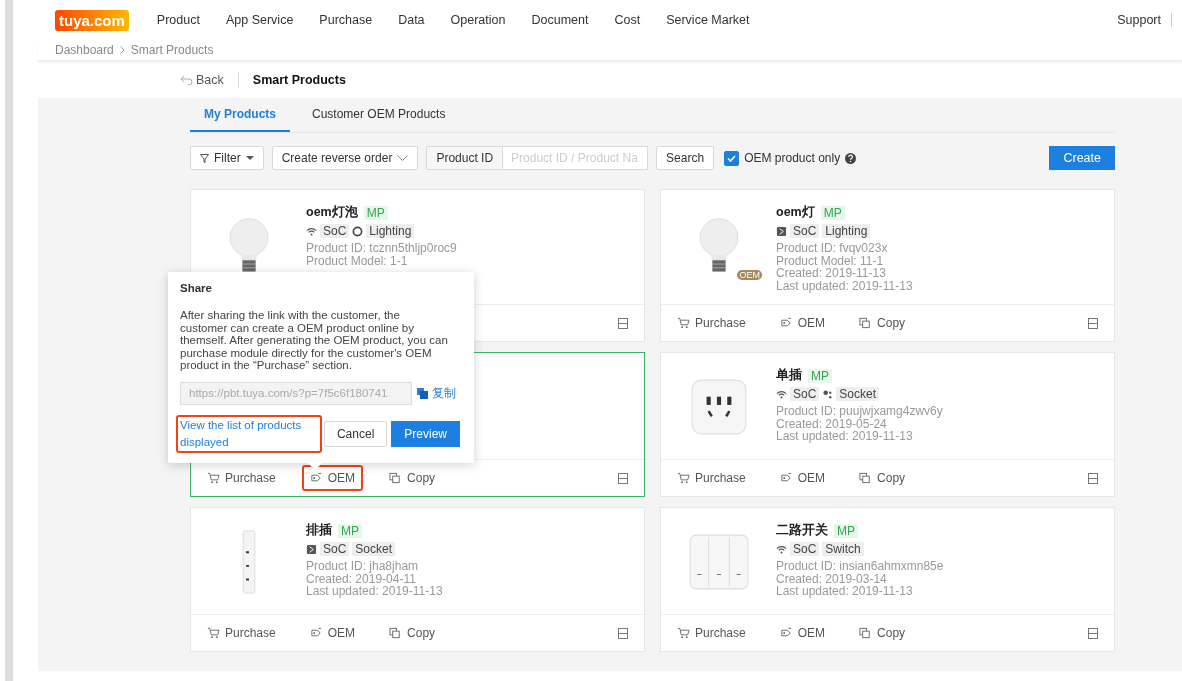 The height and width of the screenshot is (681, 1182). Describe the element at coordinates (425, 433) in the screenshot. I see `preview-button: Preview` at that location.